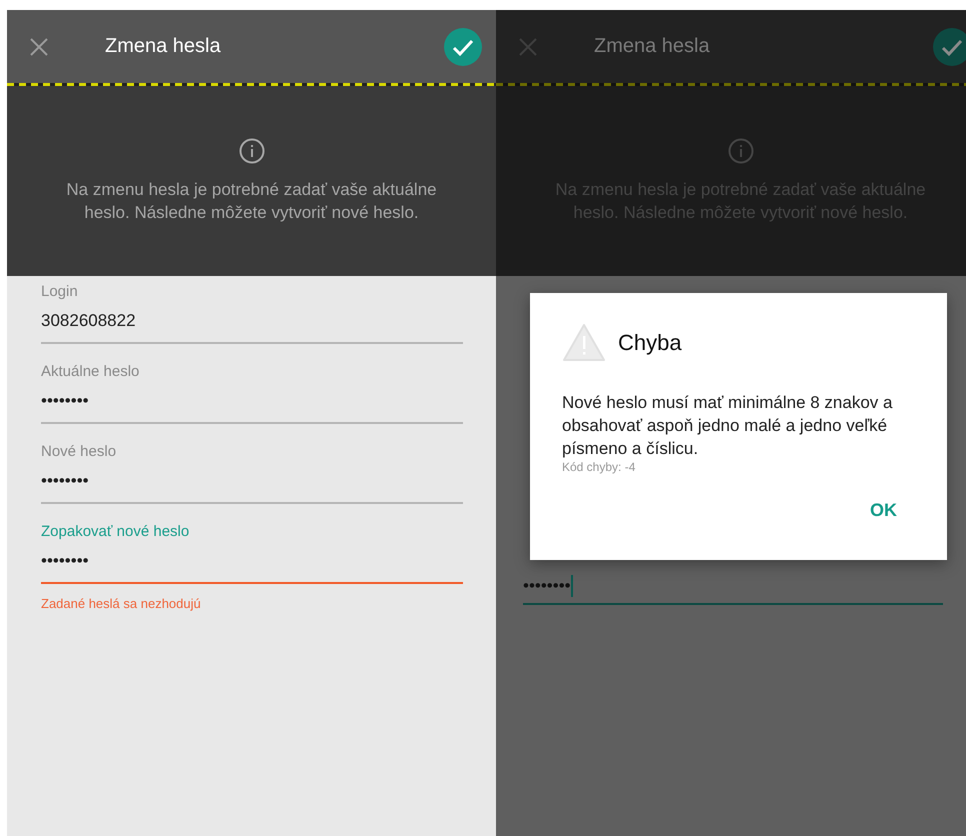 This screenshot has width=966, height=836. Describe the element at coordinates (90, 372) in the screenshot. I see `field-label: Aktuálne heslo` at that location.